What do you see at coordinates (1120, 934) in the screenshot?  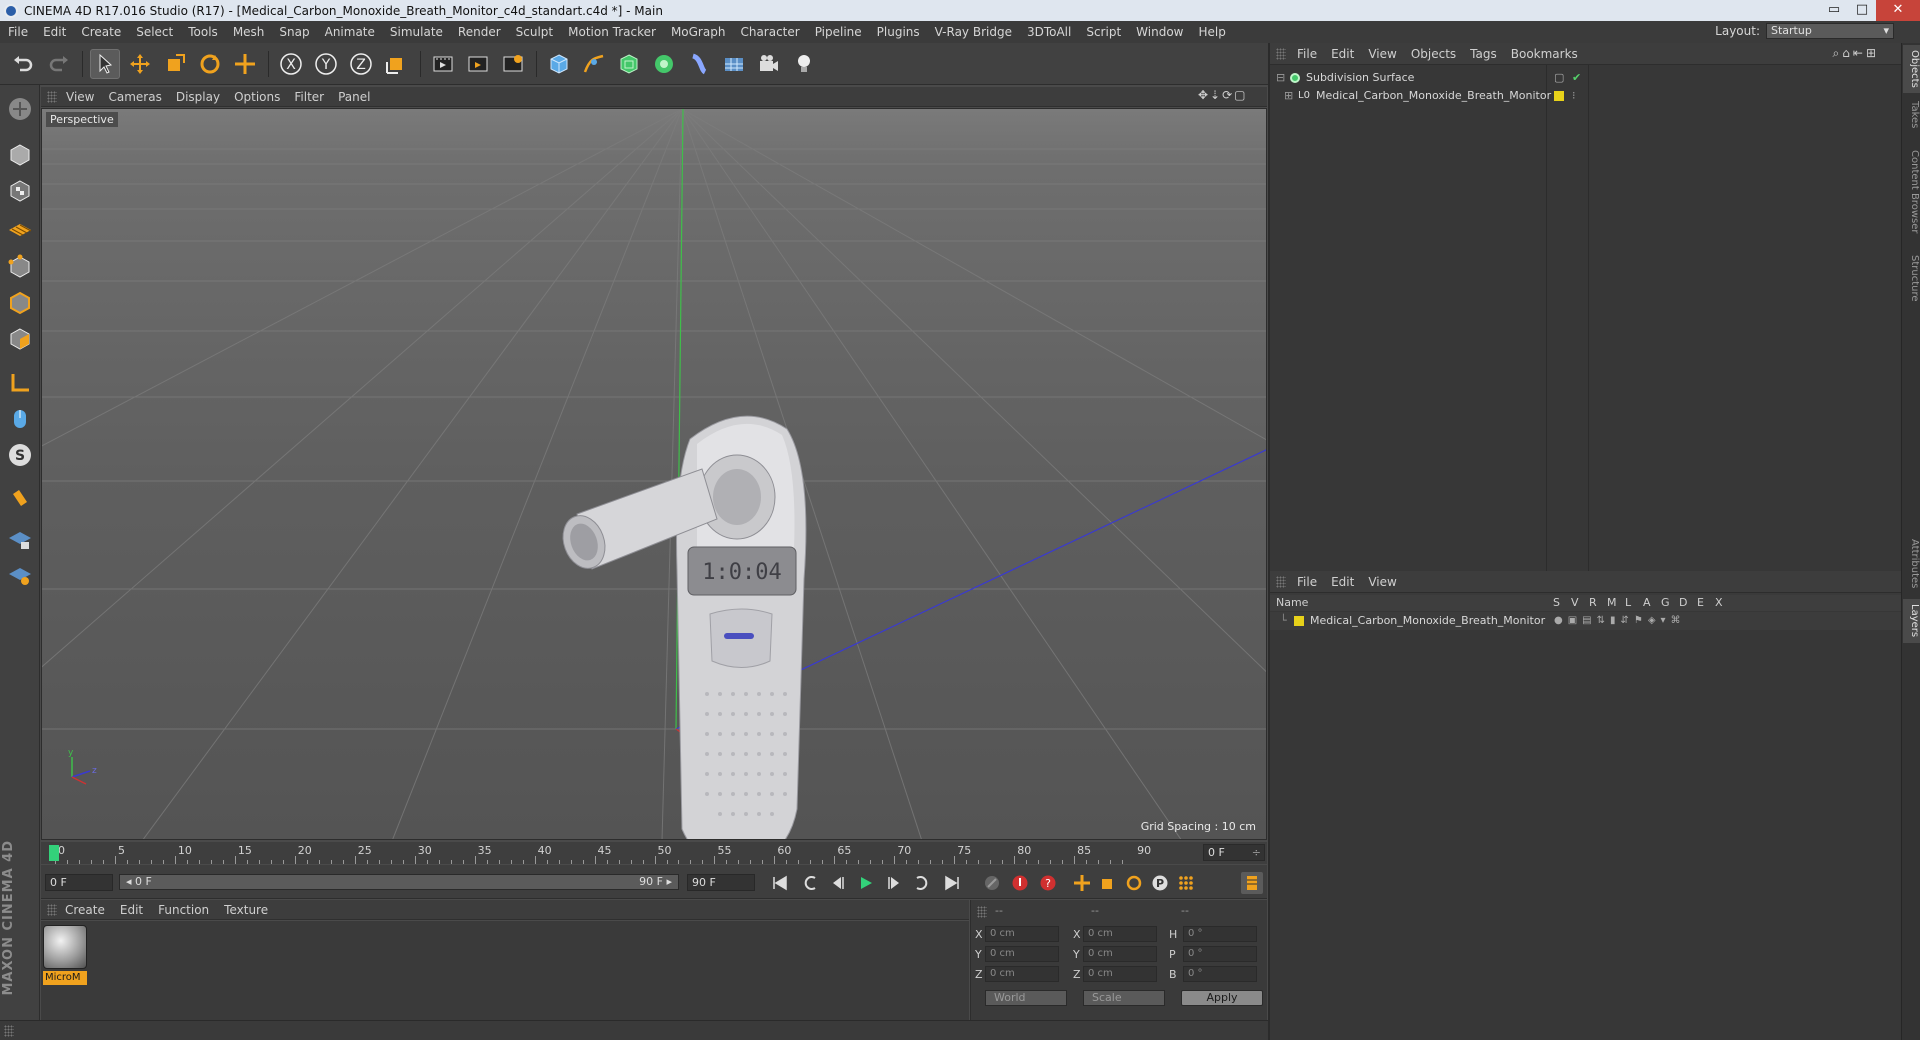 I see `size-x-field: 0 cm` at bounding box center [1120, 934].